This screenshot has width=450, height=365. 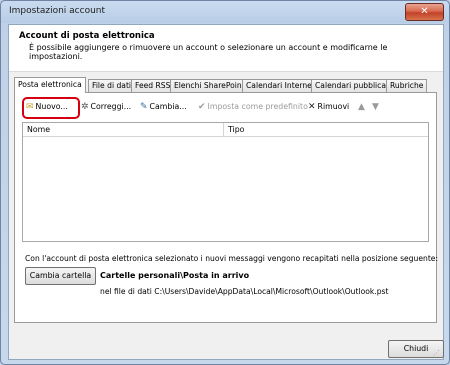 I want to click on title-bar: Impostazioni account ✕, so click(x=225, y=12).